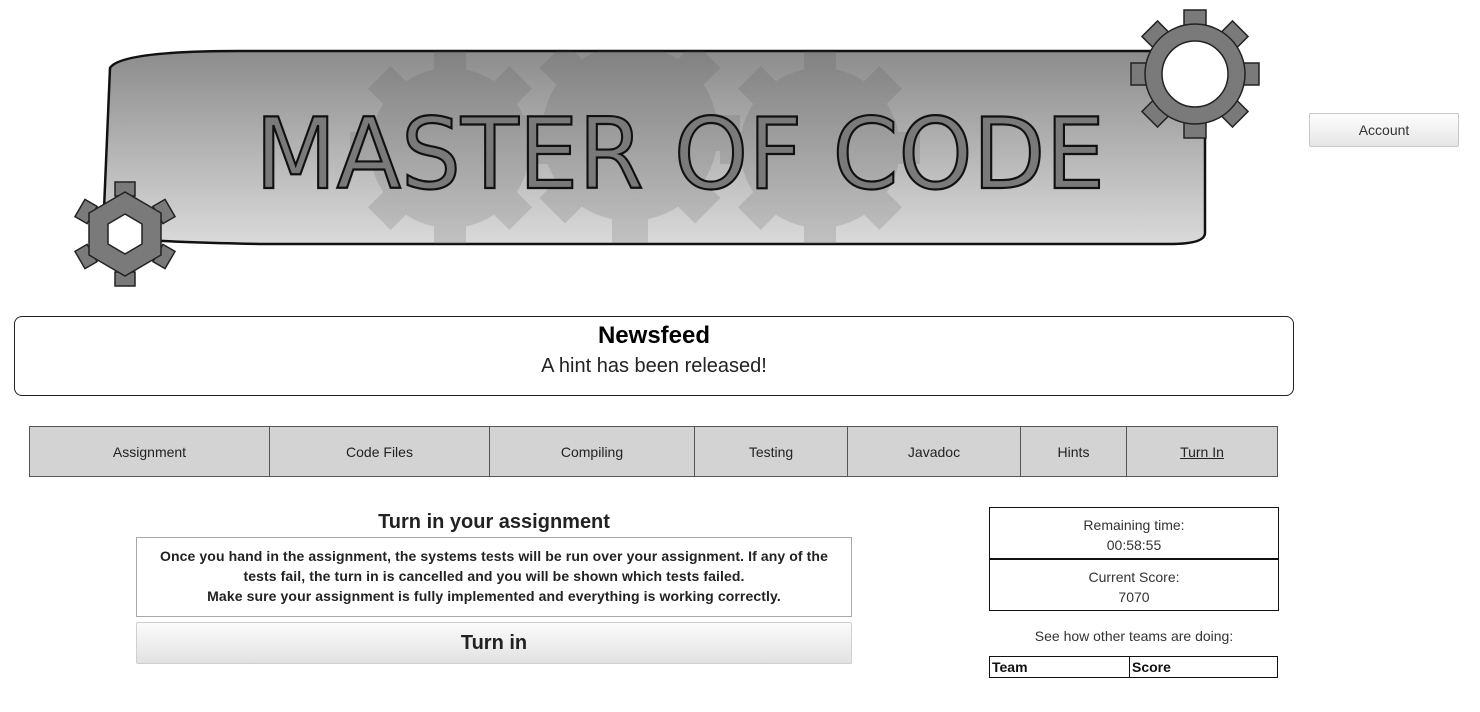 The width and height of the screenshot is (1480, 712). I want to click on table-header-row: Team Score, so click(1133, 667).